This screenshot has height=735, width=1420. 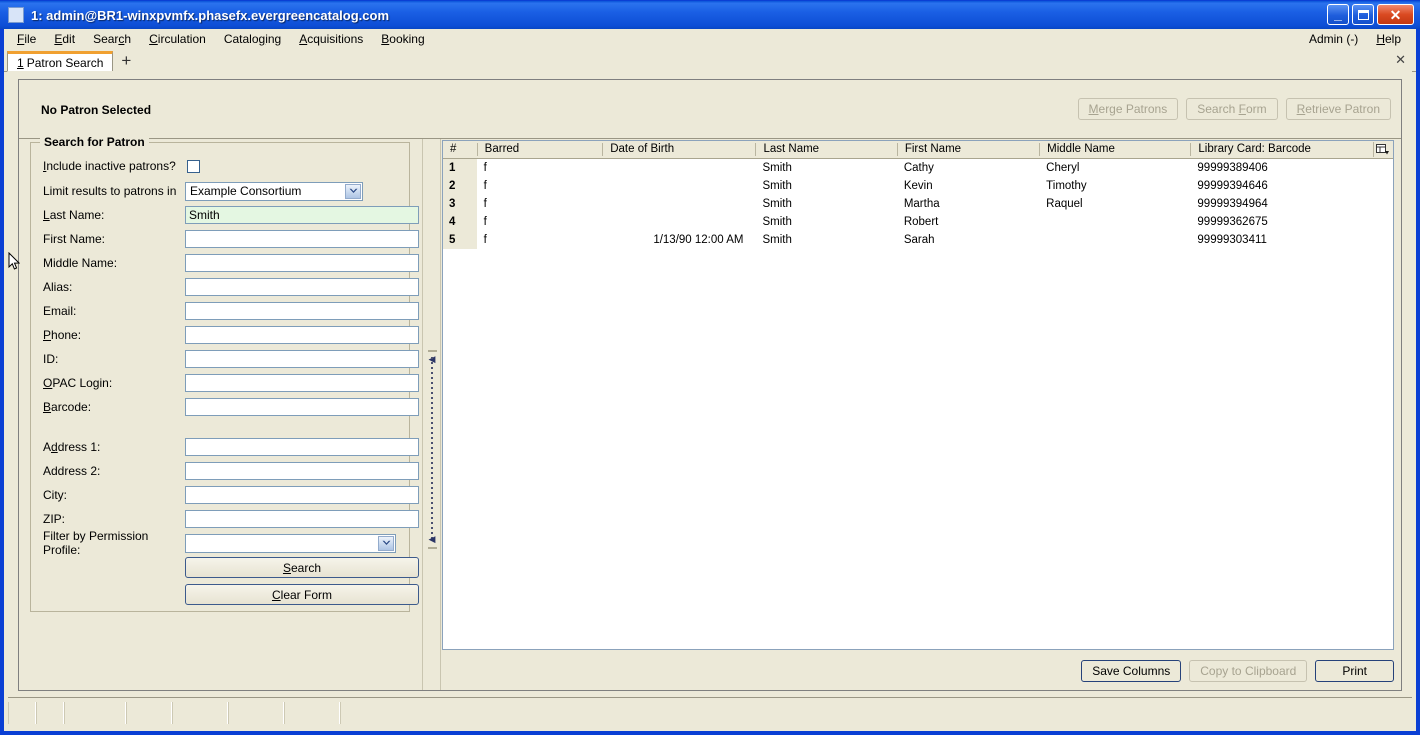 What do you see at coordinates (1114, 149) in the screenshot?
I see `column-header-middle_name: Middle Name` at bounding box center [1114, 149].